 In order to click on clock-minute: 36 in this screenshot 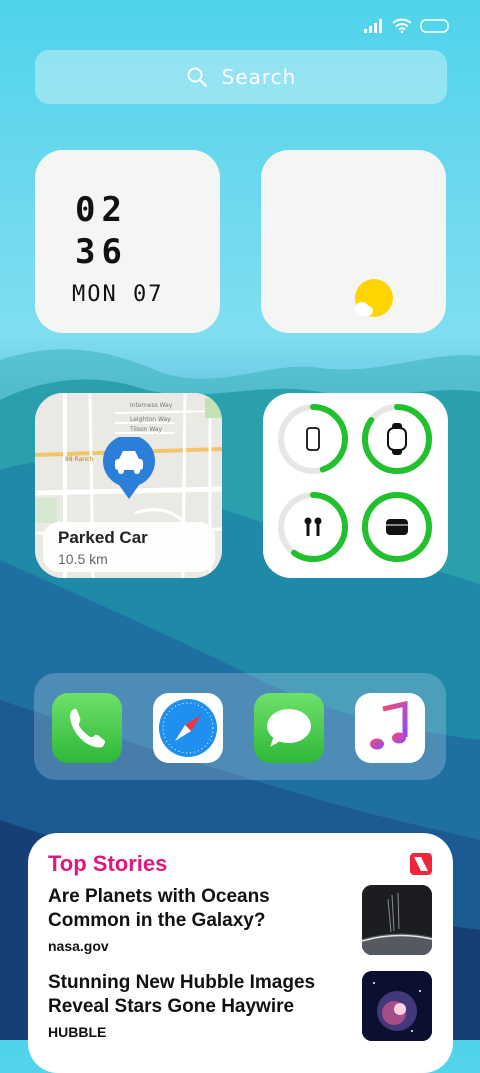, I will do `click(101, 252)`.